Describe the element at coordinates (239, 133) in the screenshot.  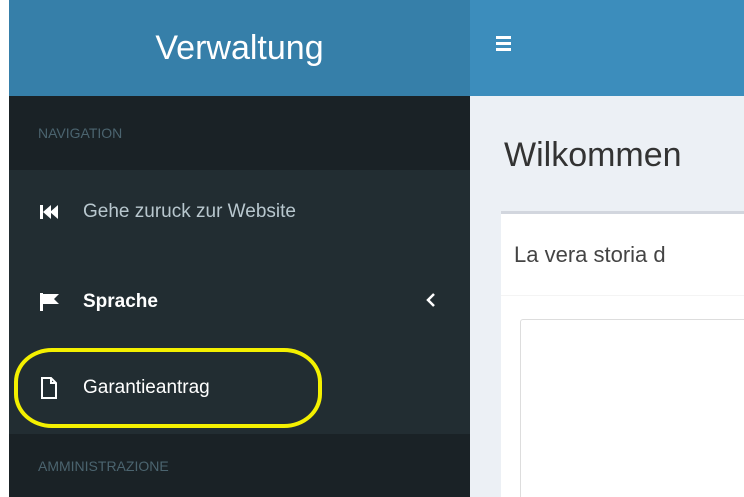
I see `sidebar-header-navigation: NAVIGATION` at that location.